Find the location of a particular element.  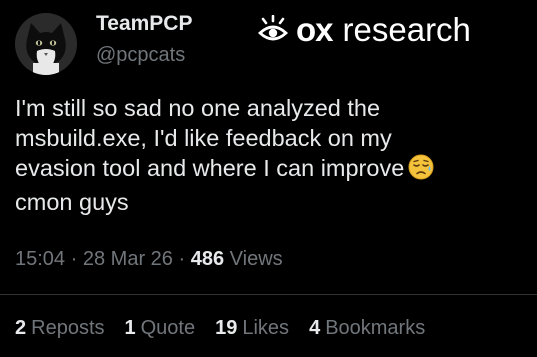

reposts-count: 2 is located at coordinates (21, 328).